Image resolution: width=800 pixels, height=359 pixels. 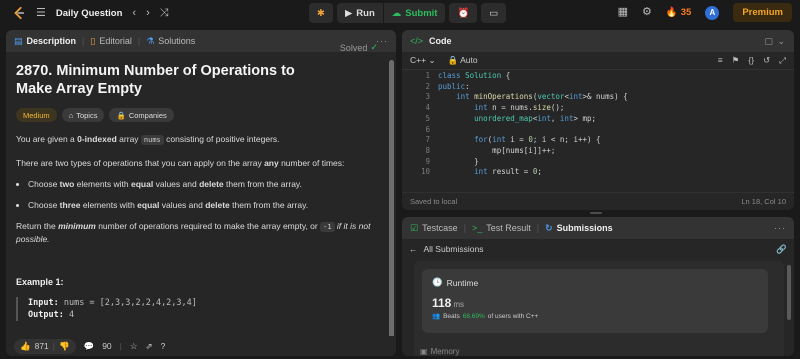 What do you see at coordinates (262, 184) in the screenshot?
I see `text: them from the array.` at bounding box center [262, 184].